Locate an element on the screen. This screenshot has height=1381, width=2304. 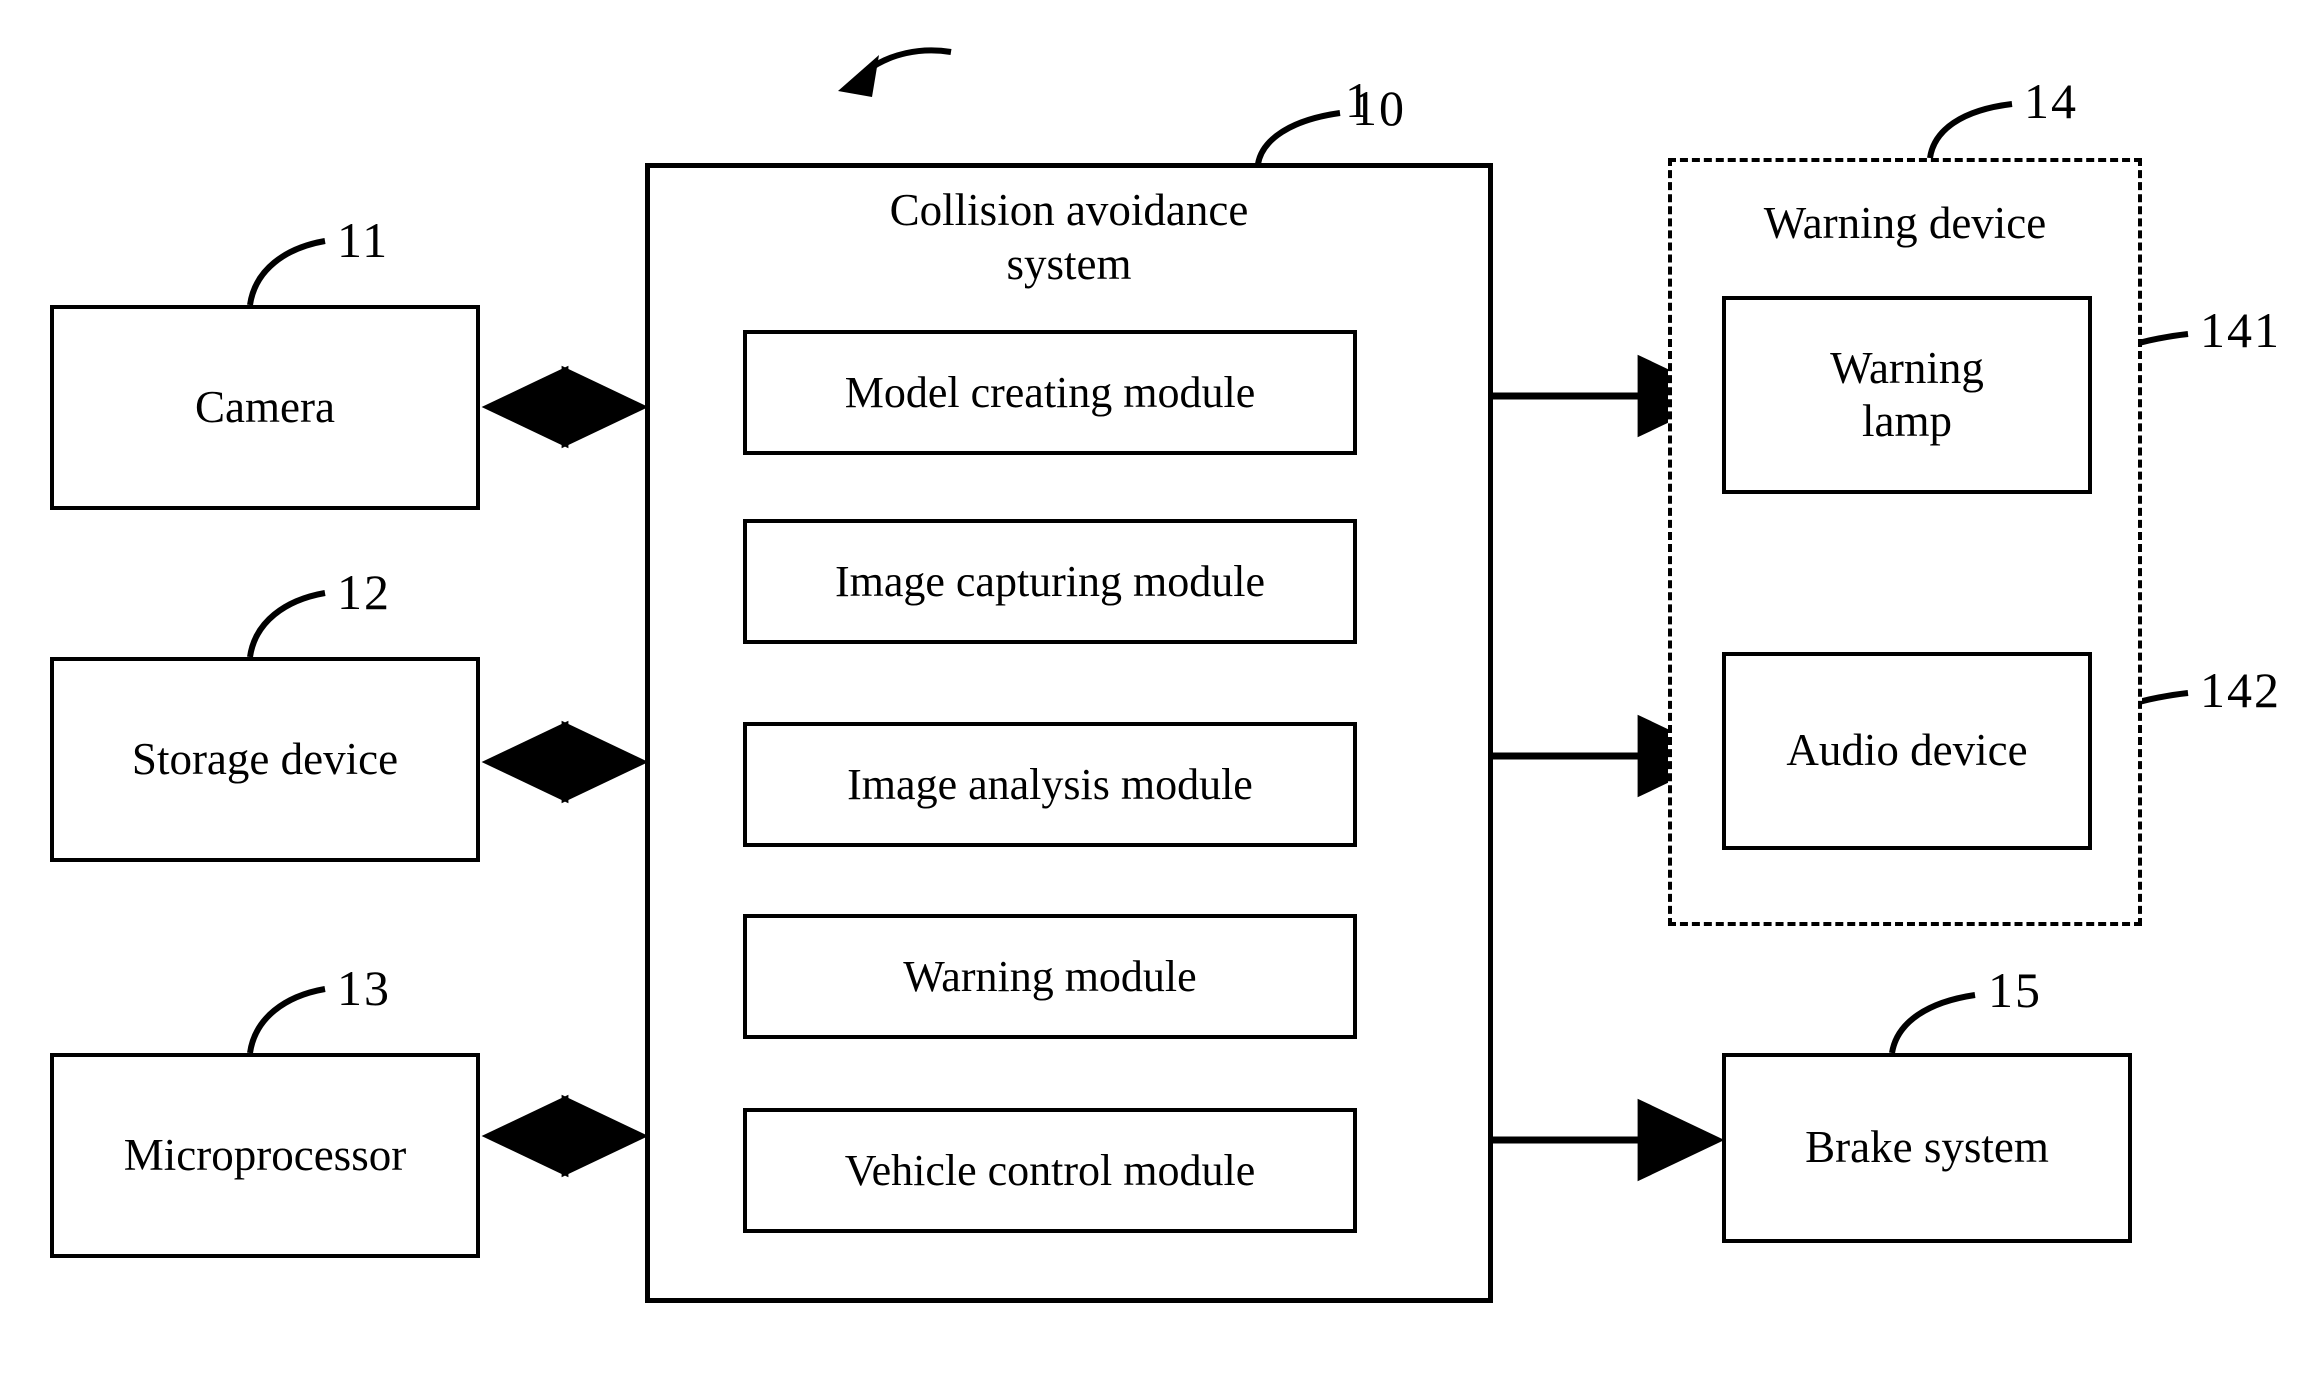
microprocessor-box: Microprocessor is located at coordinates (265, 1155).